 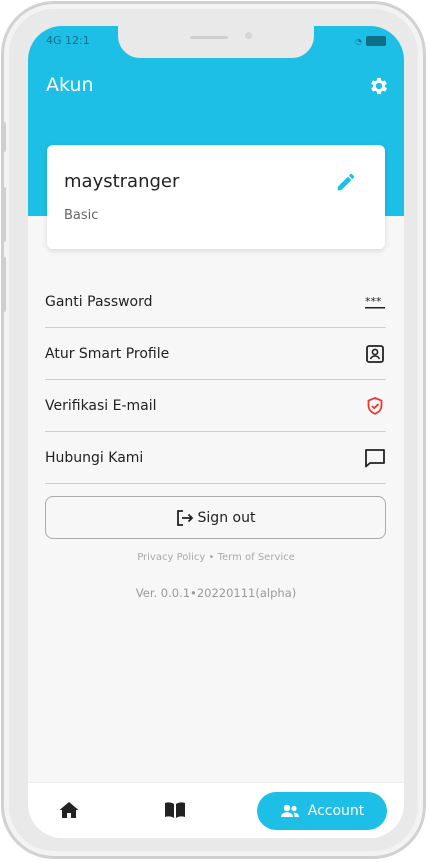 I want to click on signout-button: Sign out, so click(x=215, y=517).